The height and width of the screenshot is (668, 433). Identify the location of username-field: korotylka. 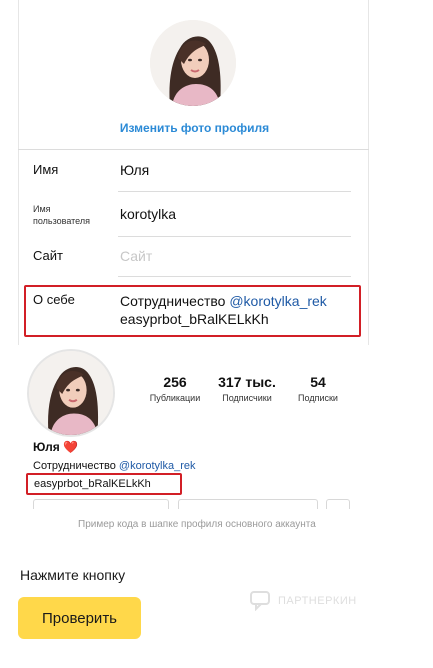
(148, 214).